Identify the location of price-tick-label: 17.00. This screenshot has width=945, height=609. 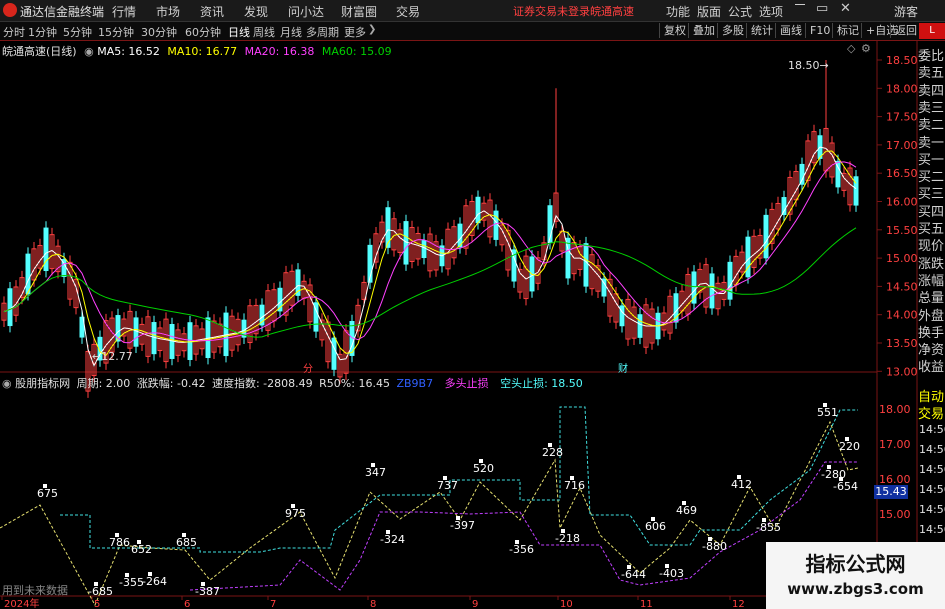
(902, 145).